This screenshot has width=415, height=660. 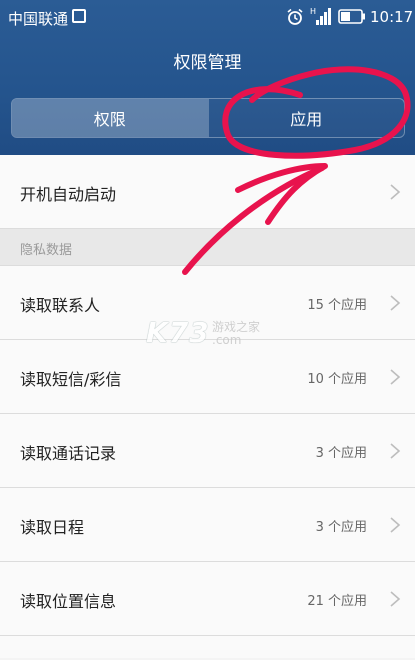 I want to click on alarm-icon, so click(x=295, y=16).